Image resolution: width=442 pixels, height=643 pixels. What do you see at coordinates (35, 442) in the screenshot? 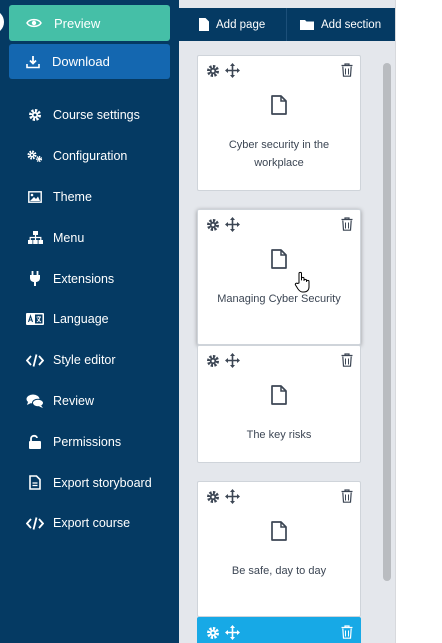
I see `unlock-icon` at bounding box center [35, 442].